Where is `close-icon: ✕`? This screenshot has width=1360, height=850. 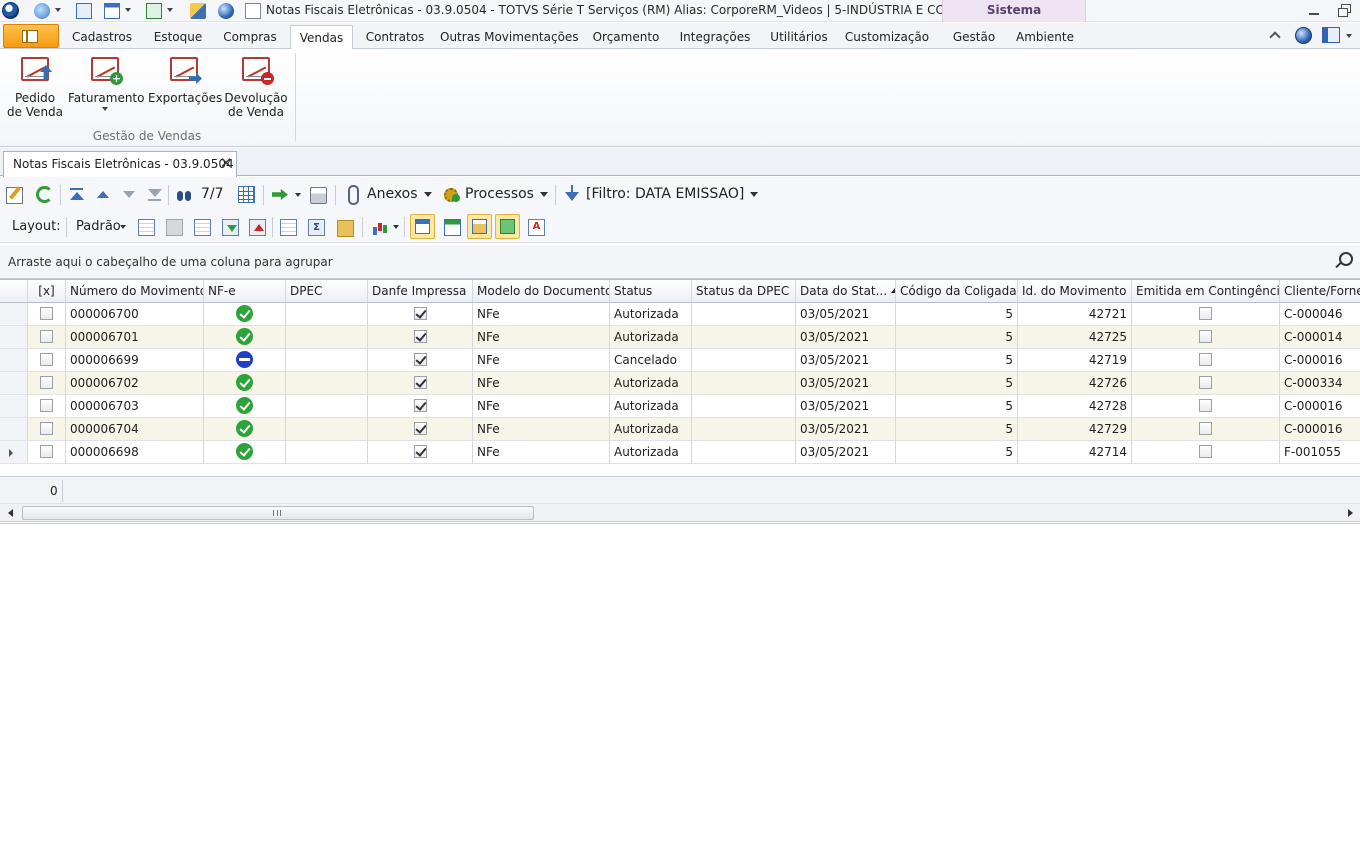 close-icon: ✕ is located at coordinates (226, 163).